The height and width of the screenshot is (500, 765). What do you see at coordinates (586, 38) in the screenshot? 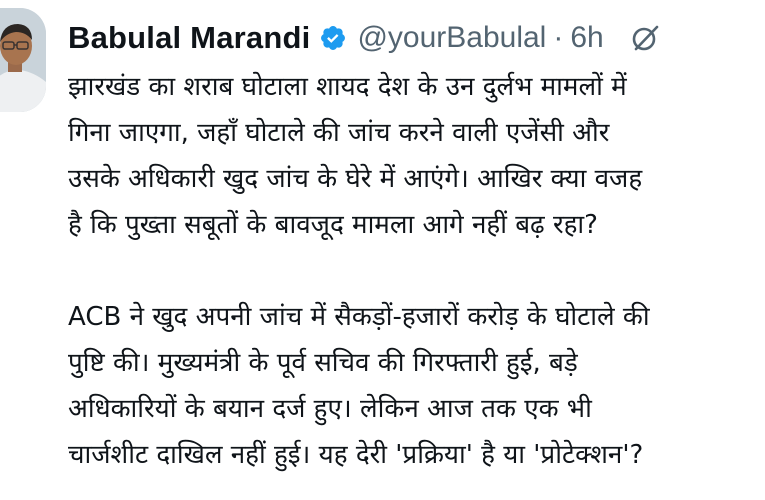
I see `post-time: 6h` at bounding box center [586, 38].